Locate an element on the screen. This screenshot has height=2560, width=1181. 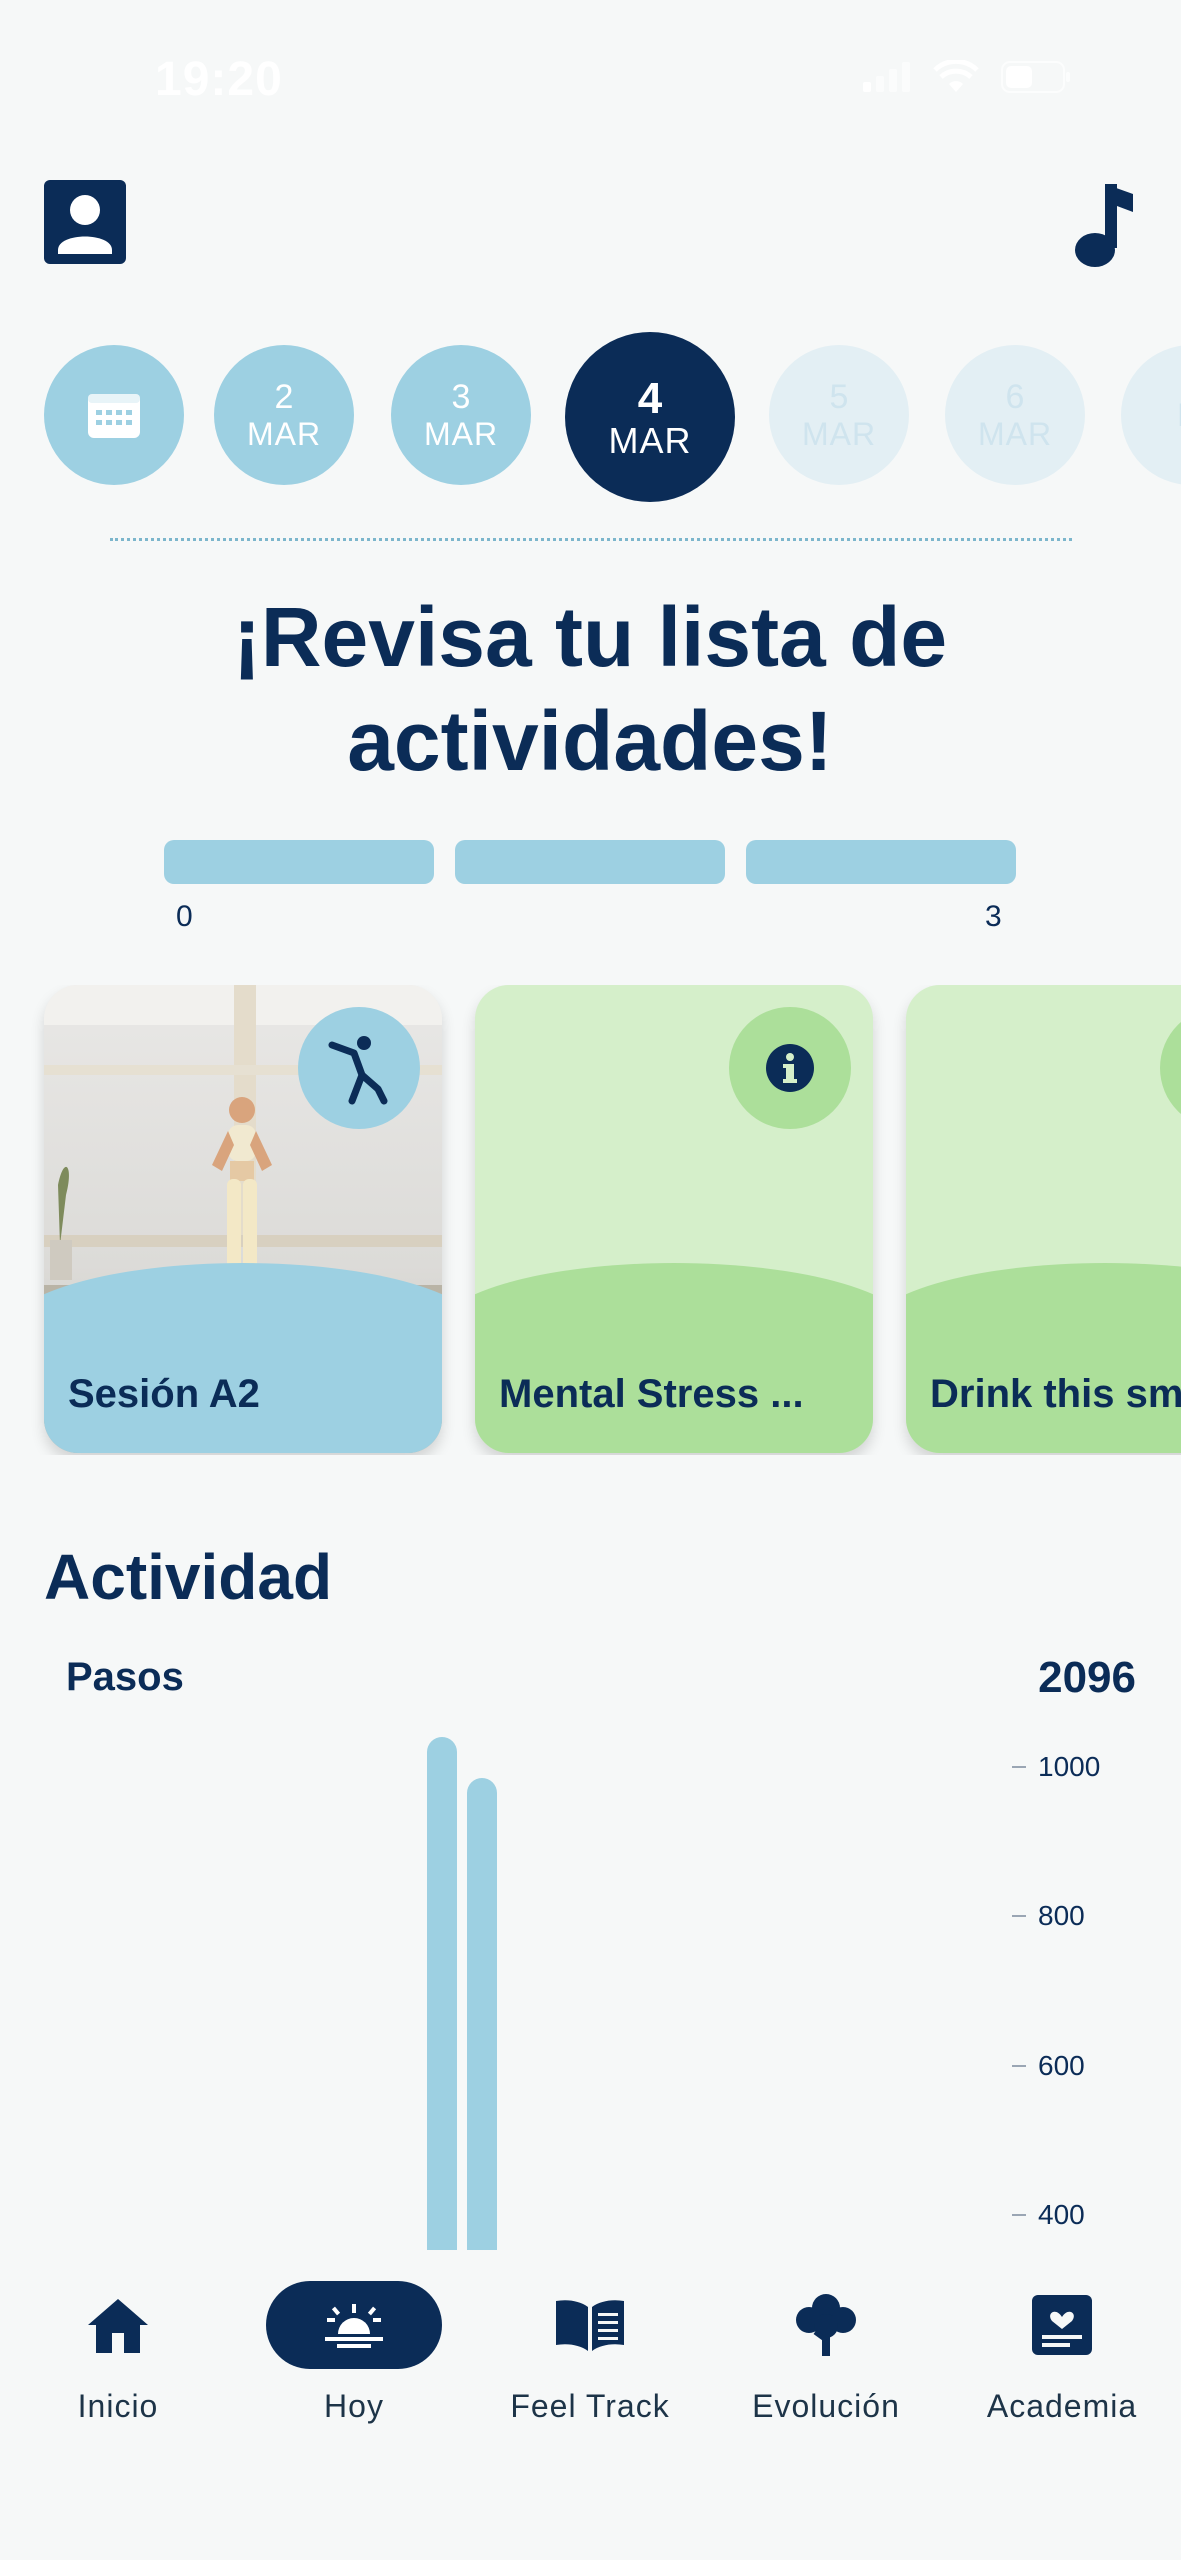
nav-active-pill is located at coordinates (354, 2325).